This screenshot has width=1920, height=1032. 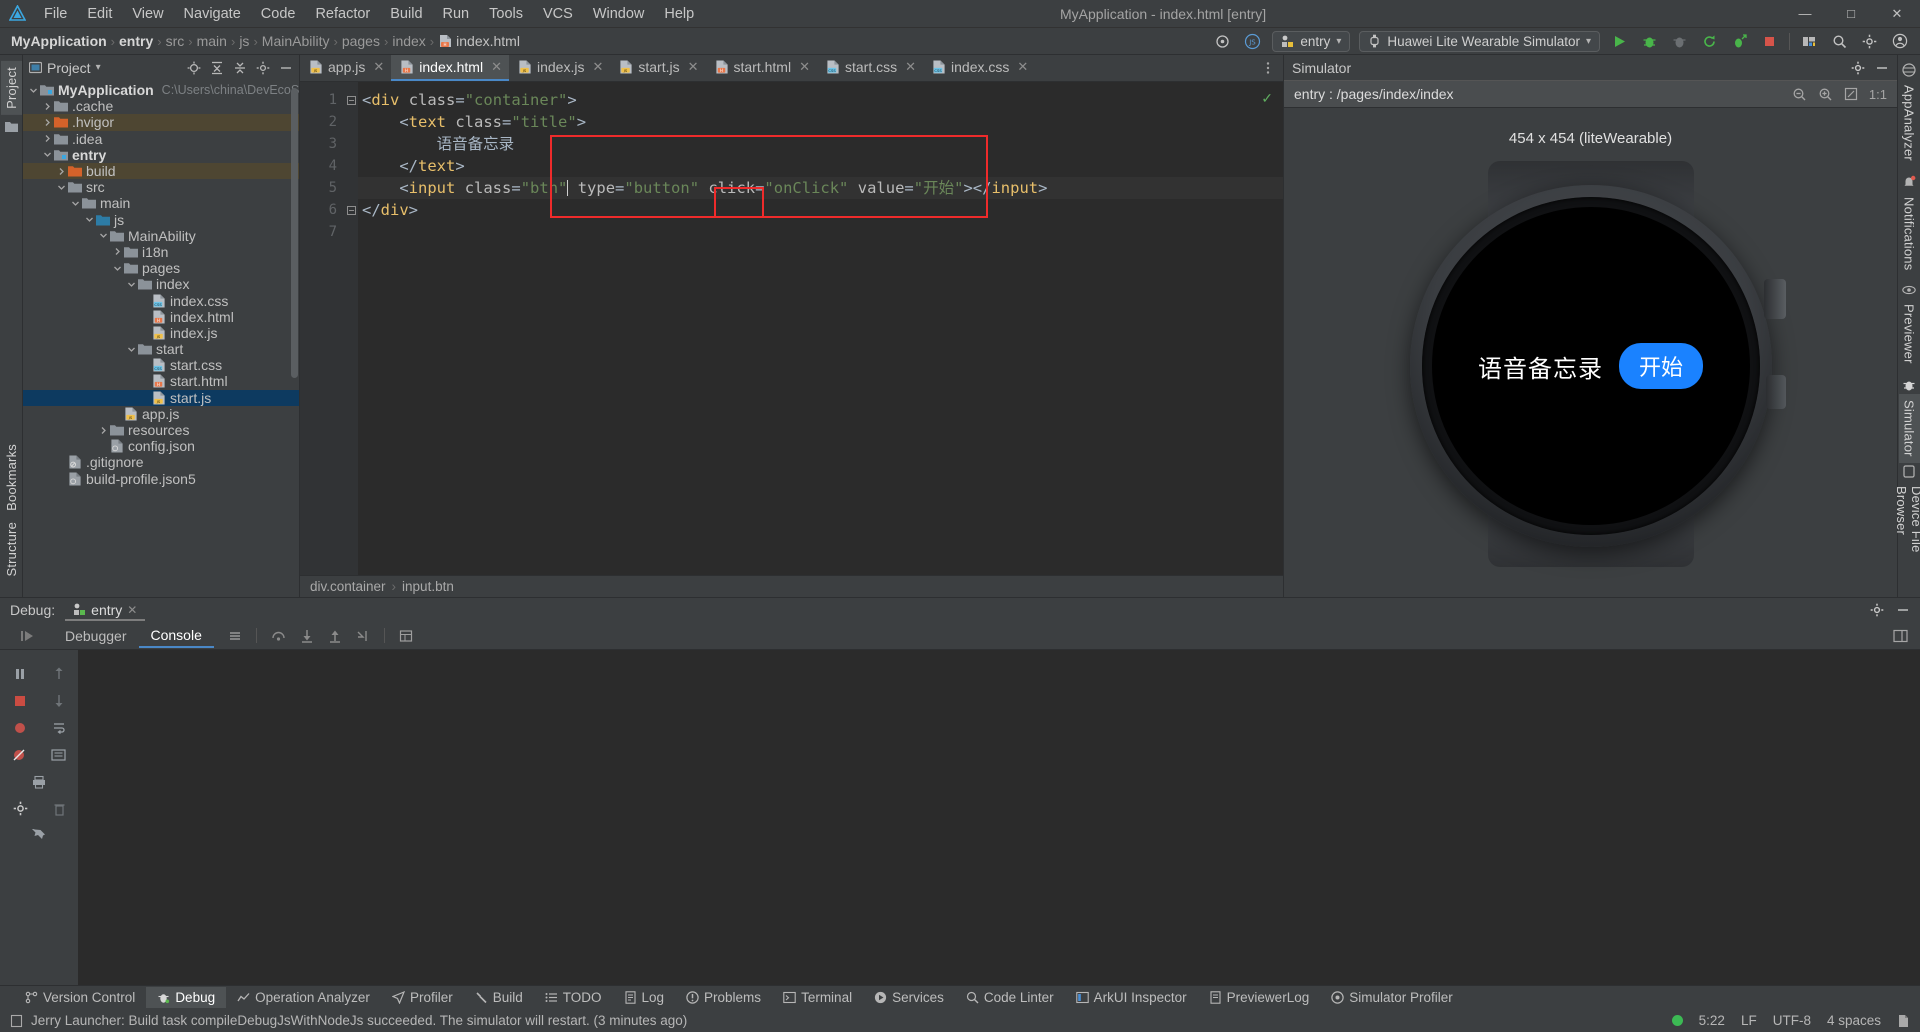 I want to click on sidebar-tab-notifications: Notifications, so click(x=1909, y=233).